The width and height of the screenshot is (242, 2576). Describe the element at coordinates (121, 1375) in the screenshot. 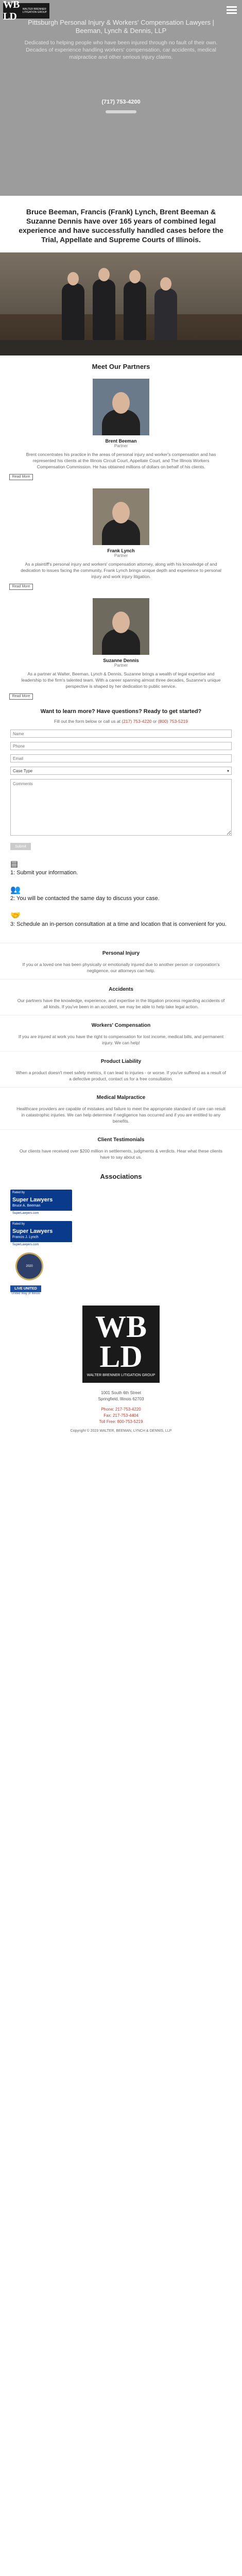

I see `footer-logo-subtitle: Walter Brenner Litigation Group` at that location.